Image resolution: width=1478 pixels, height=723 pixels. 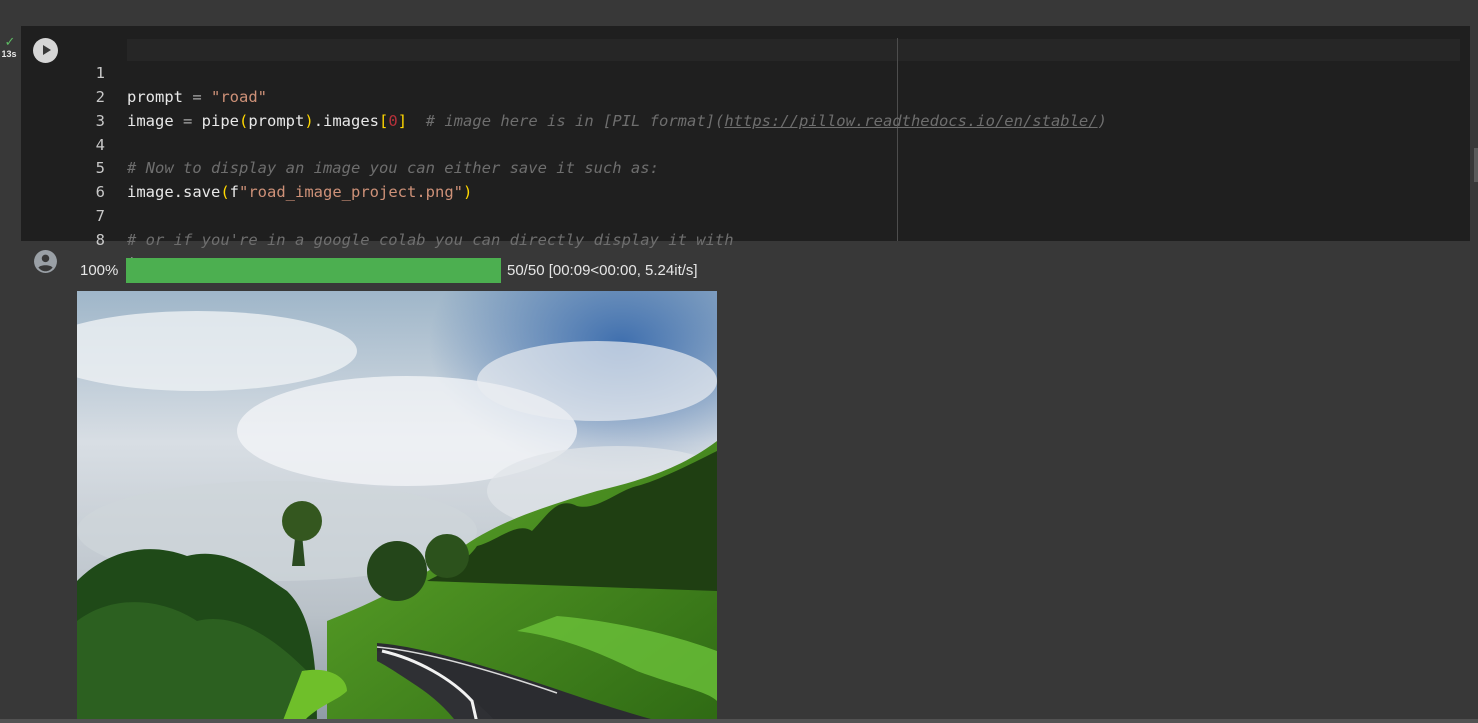 I want to click on line-number: 4, so click(x=100, y=144).